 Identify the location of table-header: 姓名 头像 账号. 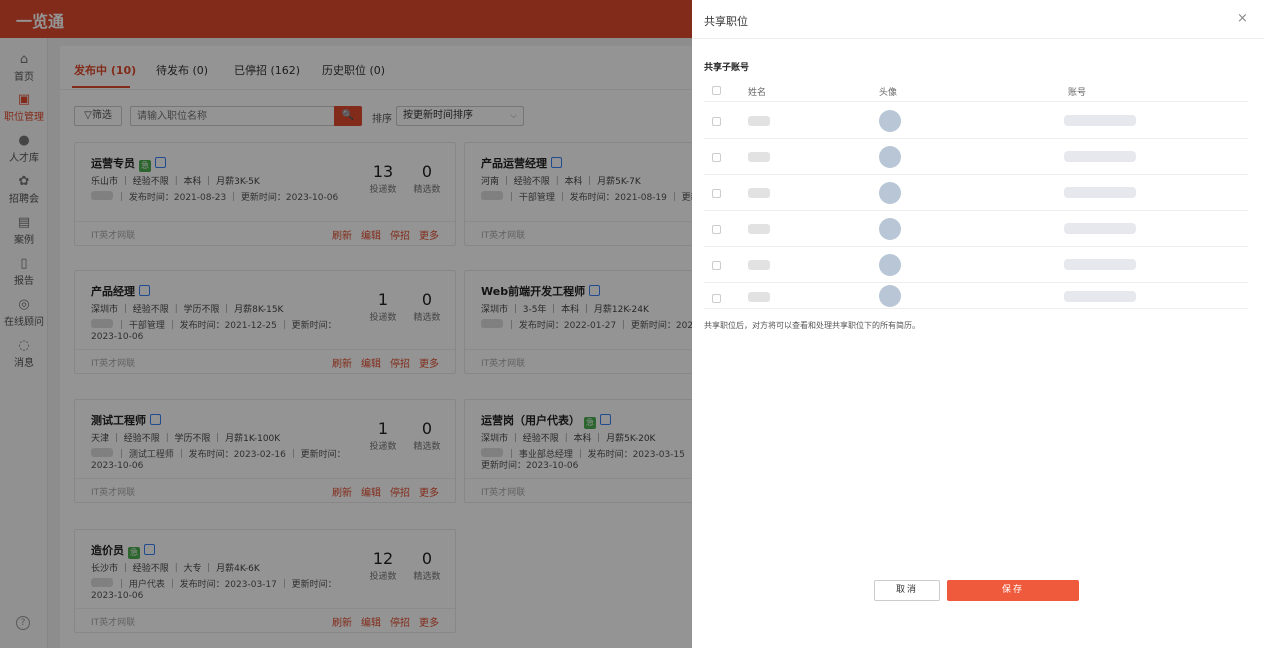
(976, 91).